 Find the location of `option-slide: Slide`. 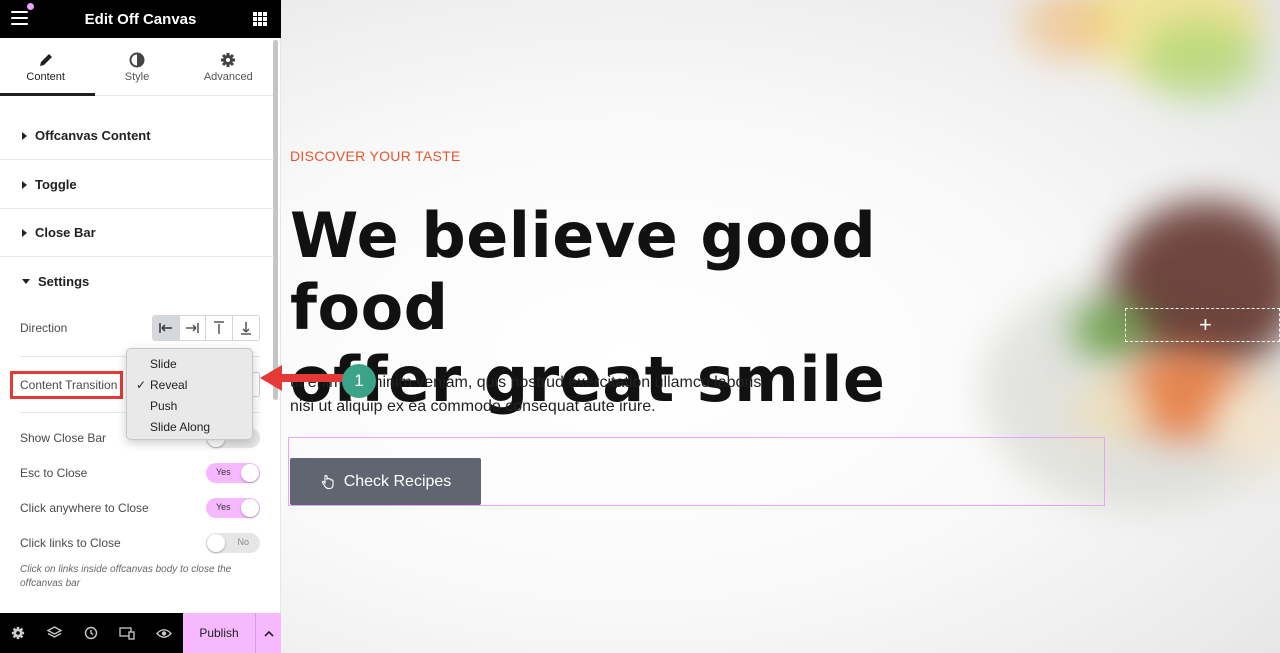

option-slide: Slide is located at coordinates (189, 364).